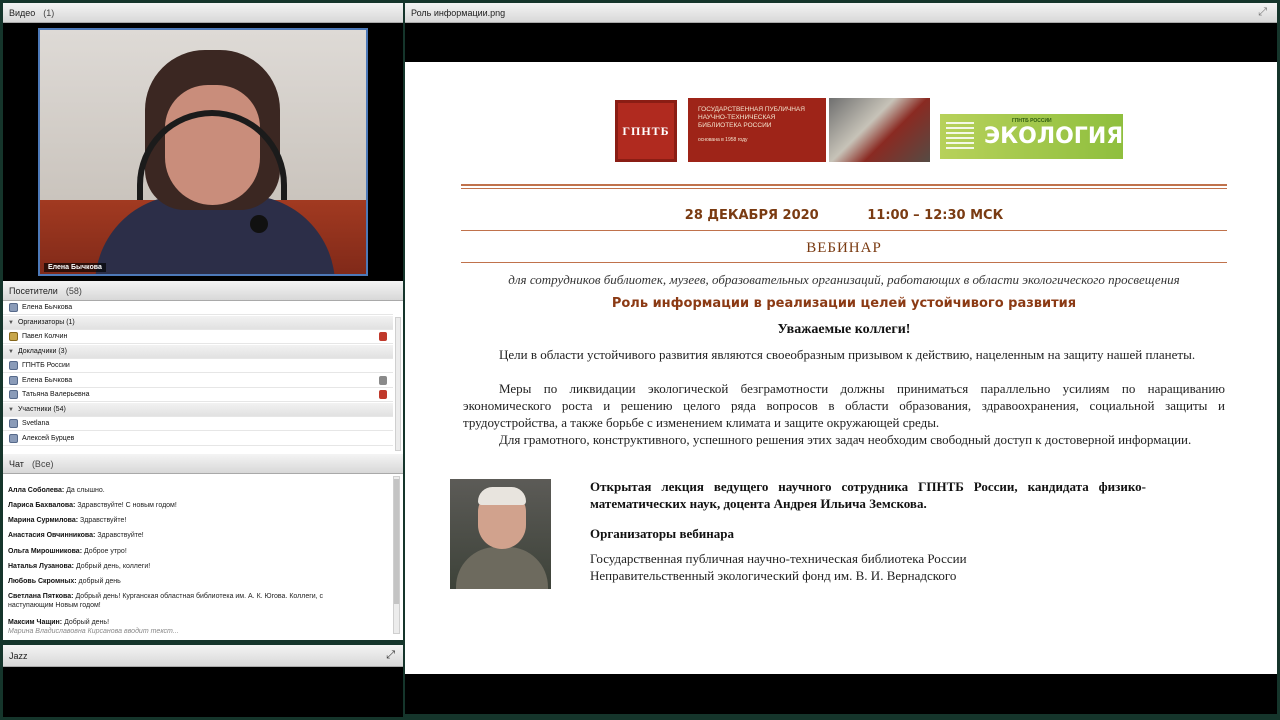  Describe the element at coordinates (960, 137) in the screenshot. I see `ecology-logo-mark` at that location.